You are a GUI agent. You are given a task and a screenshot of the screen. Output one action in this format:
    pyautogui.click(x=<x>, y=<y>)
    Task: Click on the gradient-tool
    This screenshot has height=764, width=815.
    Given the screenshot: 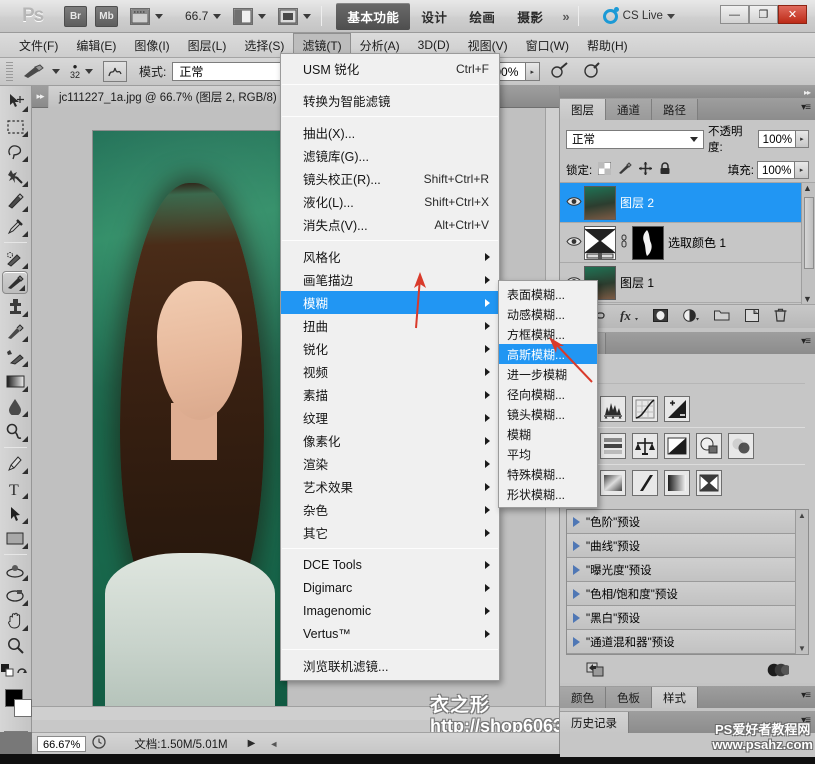 What is the action you would take?
    pyautogui.click(x=15, y=381)
    